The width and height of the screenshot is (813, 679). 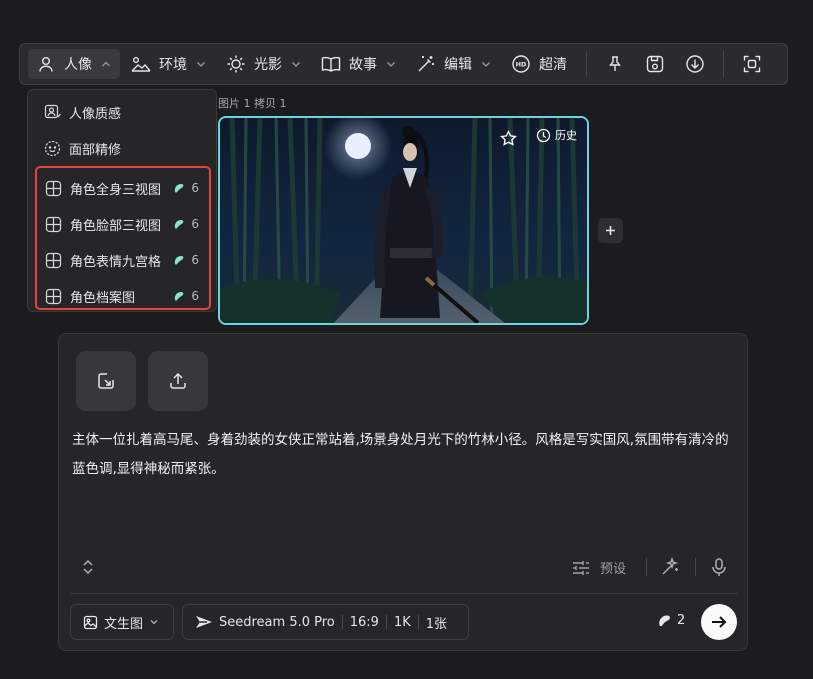 I want to click on menu-item-full-body-three-view: 角色全身三视图 6, so click(x=123, y=188).